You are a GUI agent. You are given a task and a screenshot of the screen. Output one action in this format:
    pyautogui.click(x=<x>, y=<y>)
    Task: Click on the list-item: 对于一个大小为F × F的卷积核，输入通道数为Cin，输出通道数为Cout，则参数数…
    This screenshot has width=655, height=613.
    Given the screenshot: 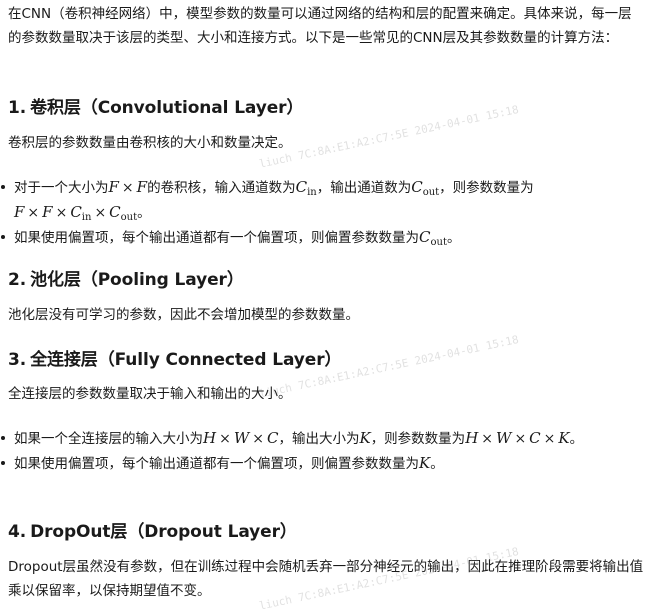 What is the action you would take?
    pyautogui.click(x=322, y=200)
    